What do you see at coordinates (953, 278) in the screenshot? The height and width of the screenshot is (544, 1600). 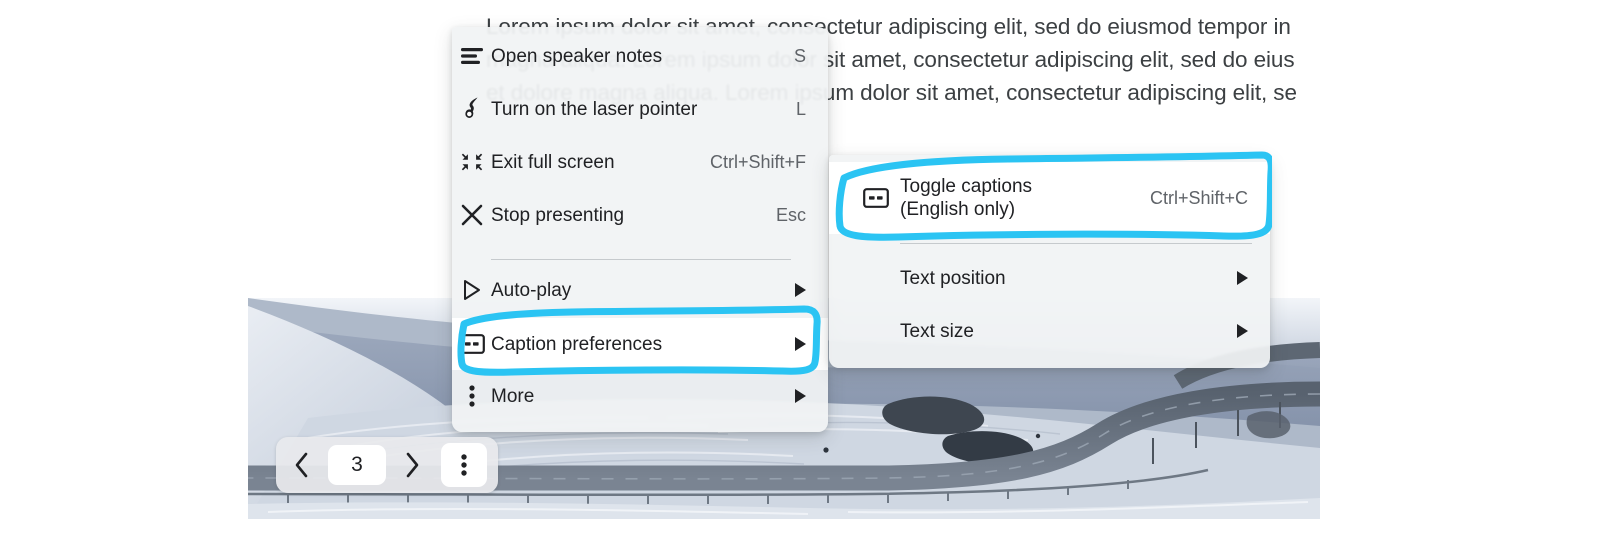 I see `submenu-item-label: Text position` at bounding box center [953, 278].